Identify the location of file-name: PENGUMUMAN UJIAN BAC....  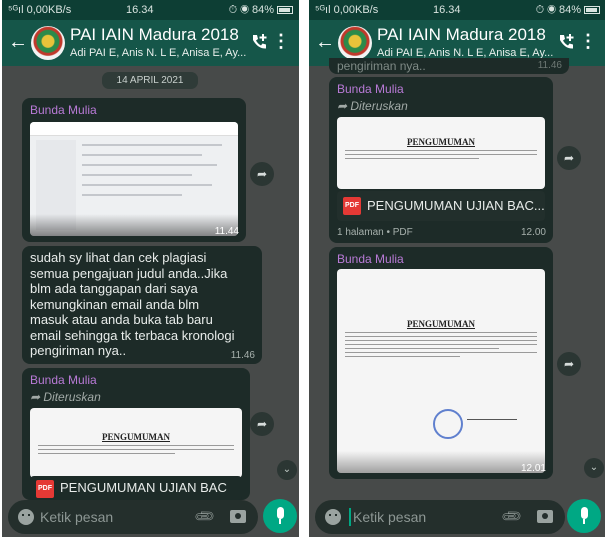
(456, 205).